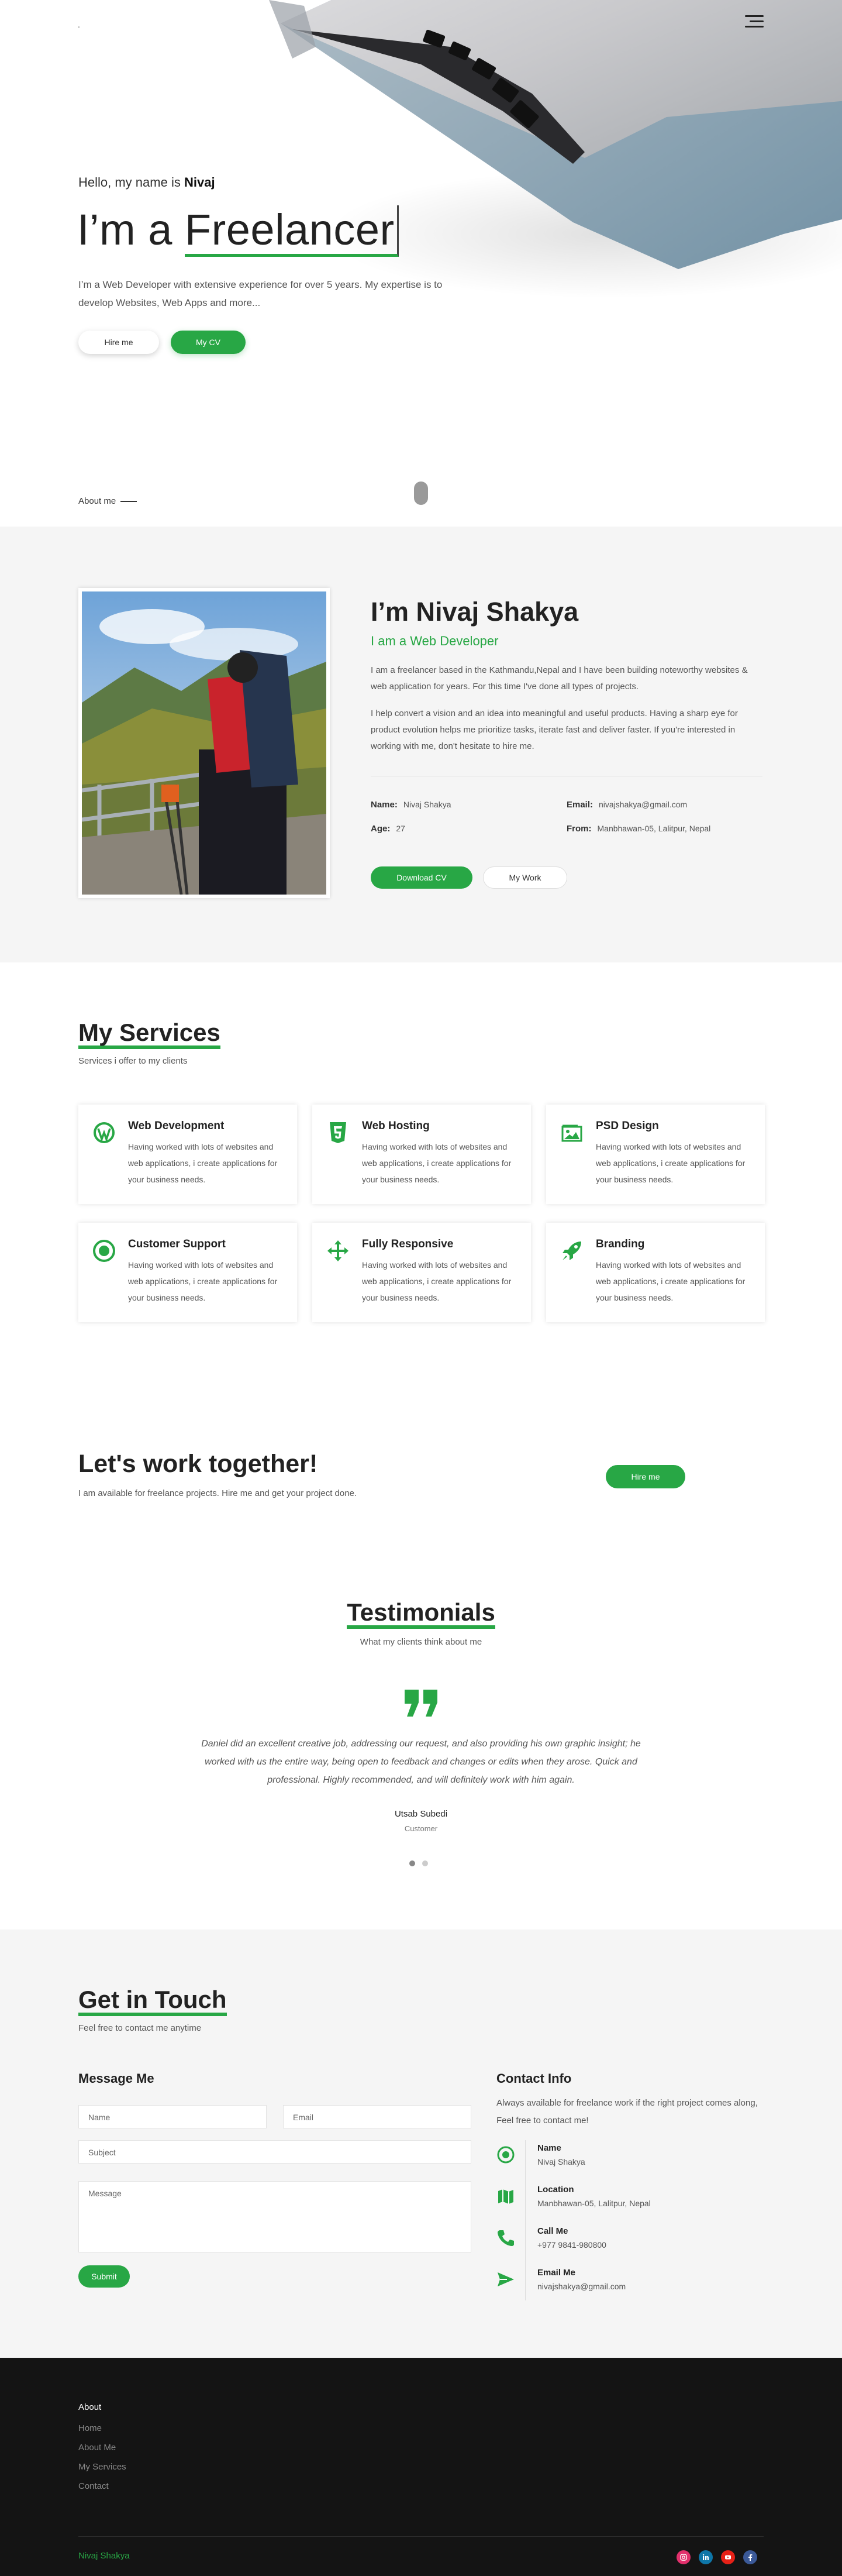 The height and width of the screenshot is (2576, 842). What do you see at coordinates (643, 805) in the screenshot?
I see `info-email-value: nivajshakya@gmail.com` at bounding box center [643, 805].